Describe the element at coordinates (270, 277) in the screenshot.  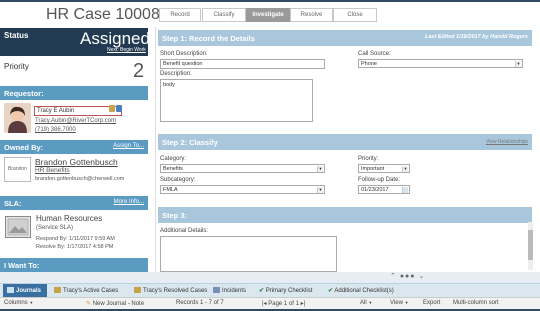
I see `pane-resize-bar` at that location.